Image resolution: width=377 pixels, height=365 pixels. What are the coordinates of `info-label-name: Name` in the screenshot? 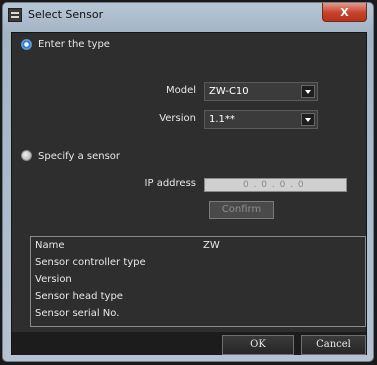 It's located at (50, 245).